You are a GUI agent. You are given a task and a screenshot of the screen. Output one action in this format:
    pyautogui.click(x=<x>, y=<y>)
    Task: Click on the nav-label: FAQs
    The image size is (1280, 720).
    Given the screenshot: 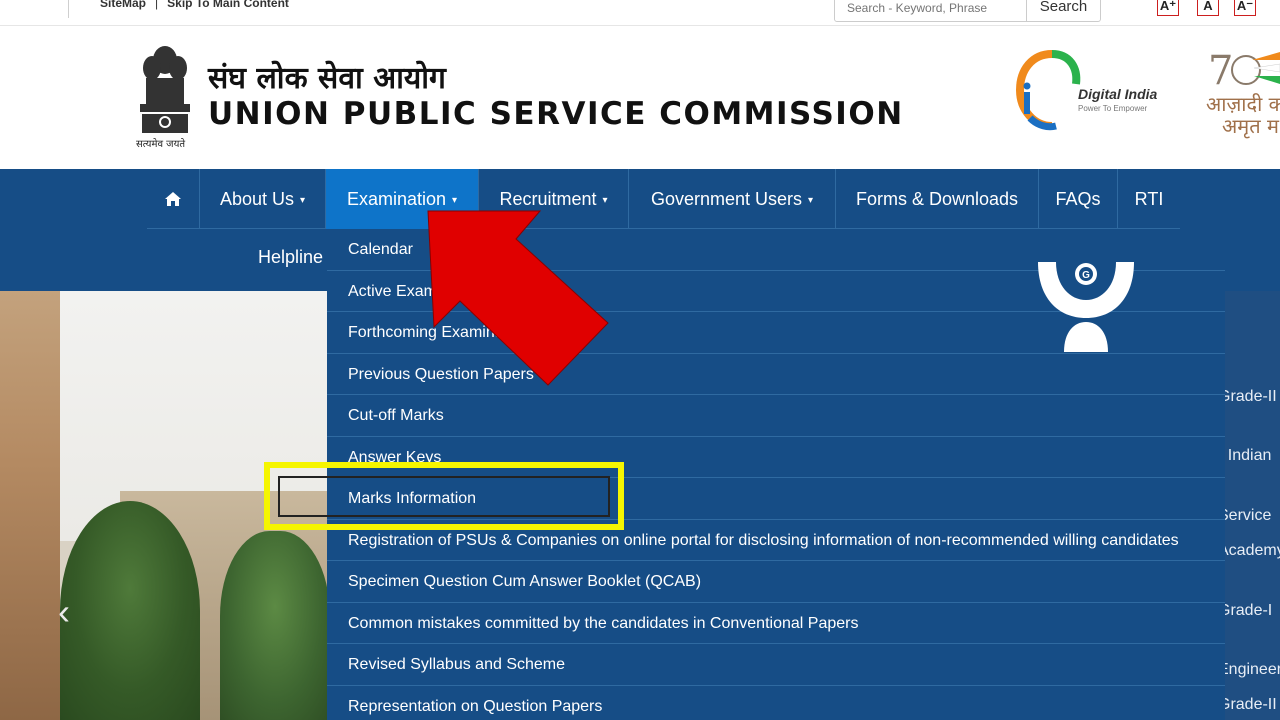 What is the action you would take?
    pyautogui.click(x=1078, y=199)
    